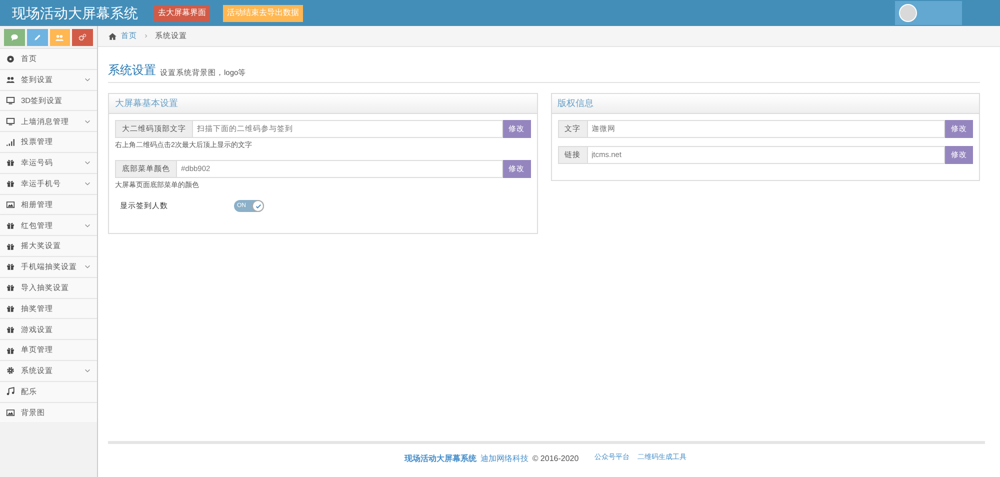 This screenshot has height=477, width=1000. What do you see at coordinates (112, 36) in the screenshot?
I see `home-icon` at bounding box center [112, 36].